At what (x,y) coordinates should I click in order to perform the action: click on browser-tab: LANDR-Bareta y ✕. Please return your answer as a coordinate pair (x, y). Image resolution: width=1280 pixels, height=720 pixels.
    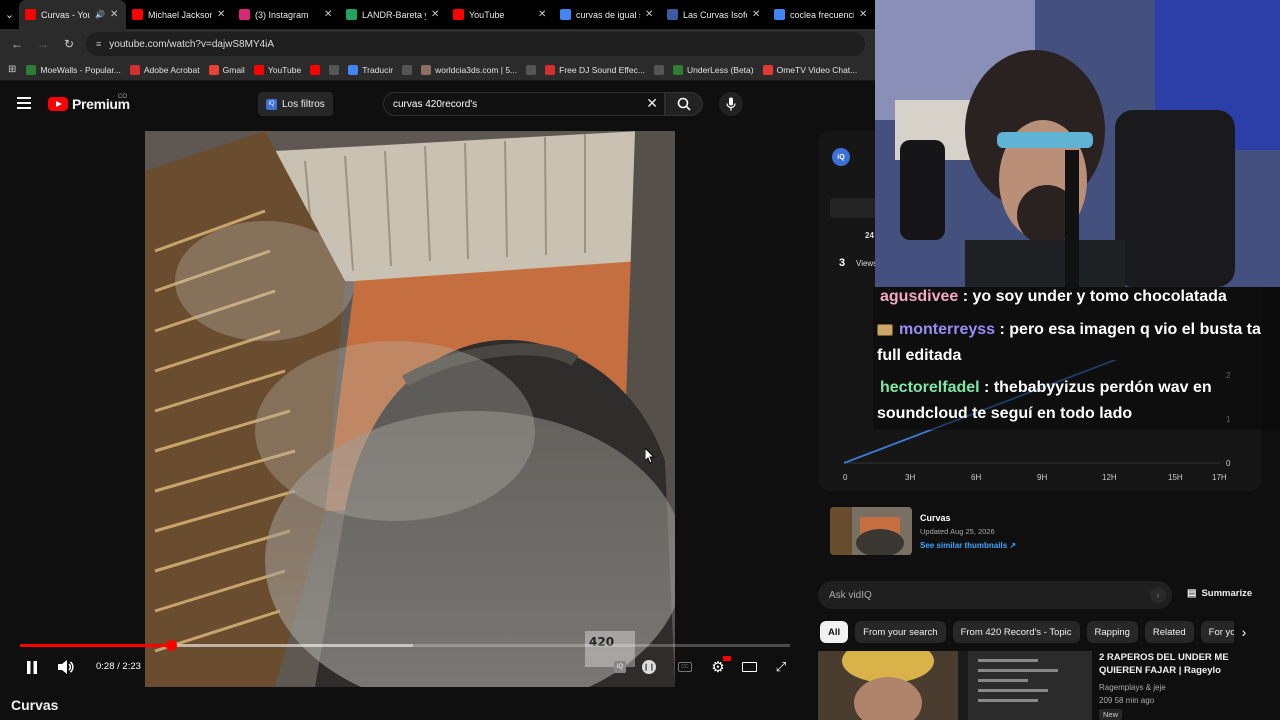
    Looking at the image, I should click on (393, 14).